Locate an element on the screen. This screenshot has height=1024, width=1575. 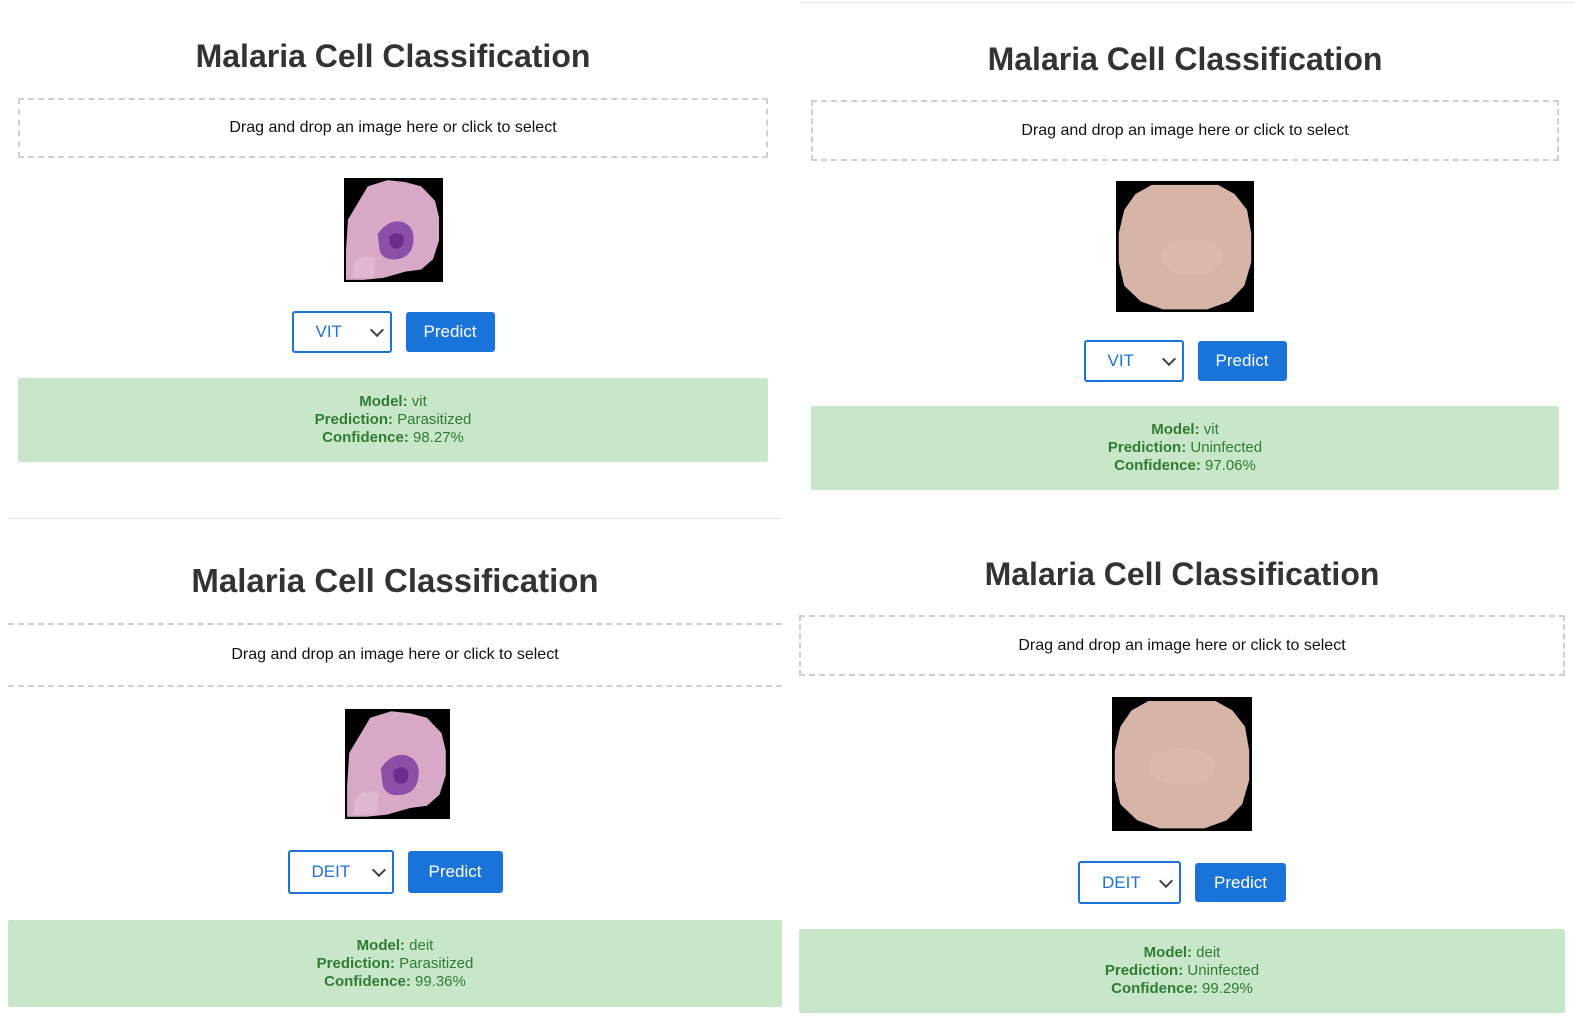
result-confidence-row: Confidence: 99.36% is located at coordinates (395, 981).